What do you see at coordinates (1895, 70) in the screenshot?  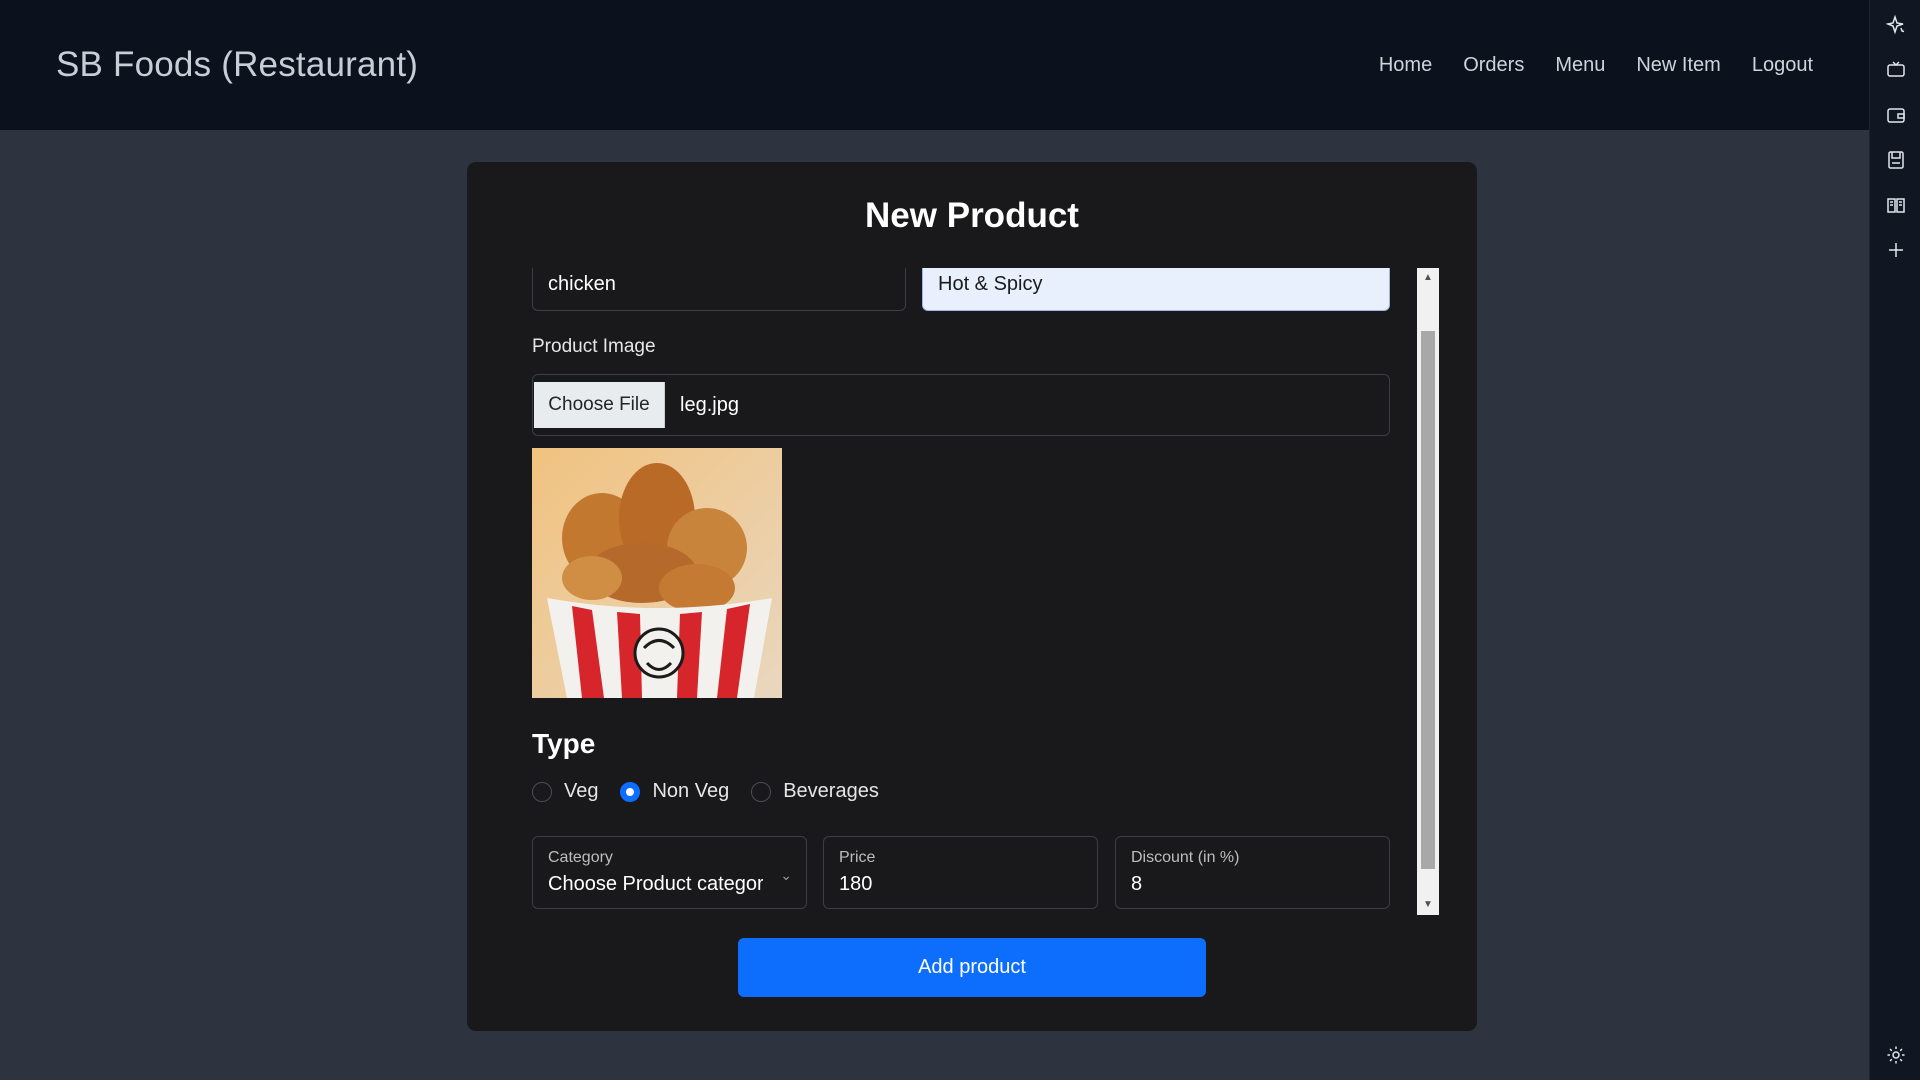 I see `tv-icon` at bounding box center [1895, 70].